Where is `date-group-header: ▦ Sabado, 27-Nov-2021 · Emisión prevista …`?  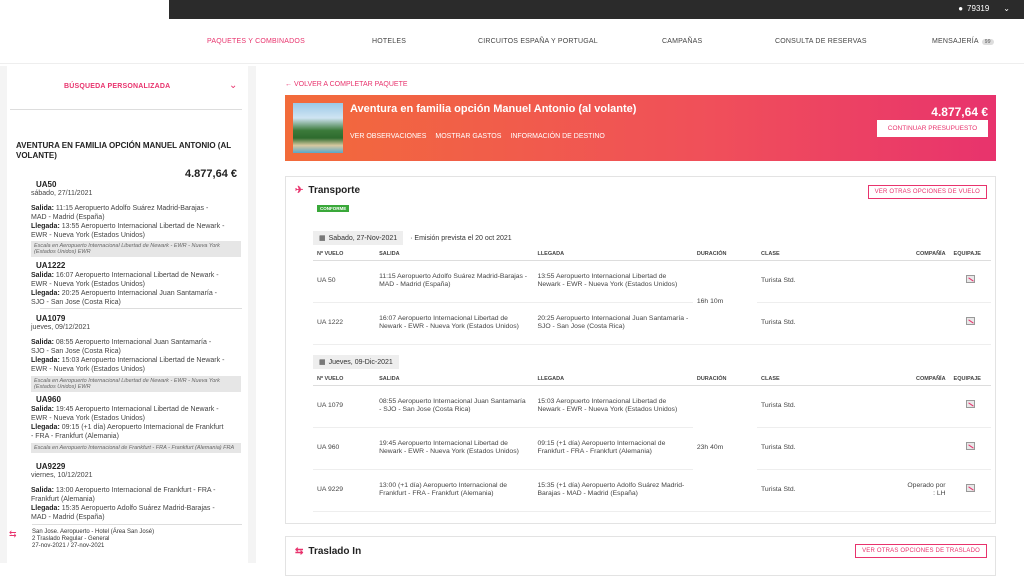 date-group-header: ▦ Sabado, 27-Nov-2021 · Emisión prevista … is located at coordinates (412, 238).